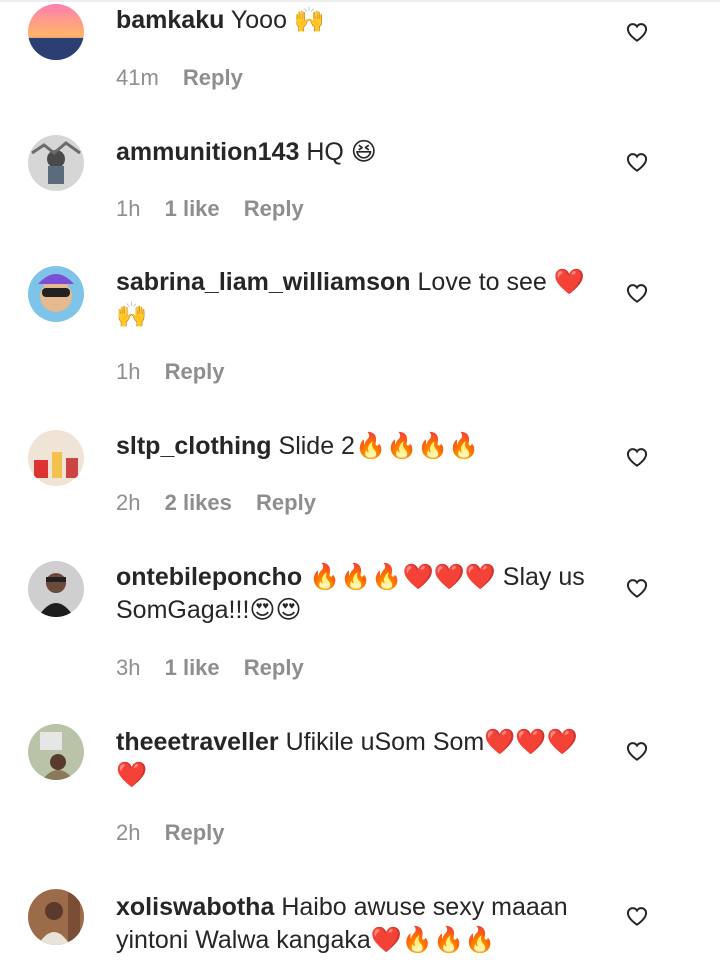 The height and width of the screenshot is (960, 720). What do you see at coordinates (197, 742) in the screenshot?
I see `comment-username: theeetraveller` at bounding box center [197, 742].